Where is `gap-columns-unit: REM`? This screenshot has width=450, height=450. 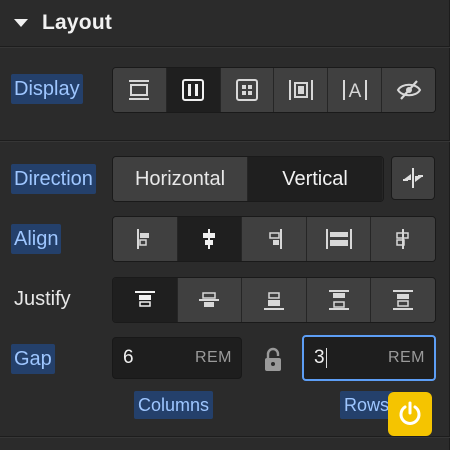 gap-columns-unit: REM is located at coordinates (213, 358).